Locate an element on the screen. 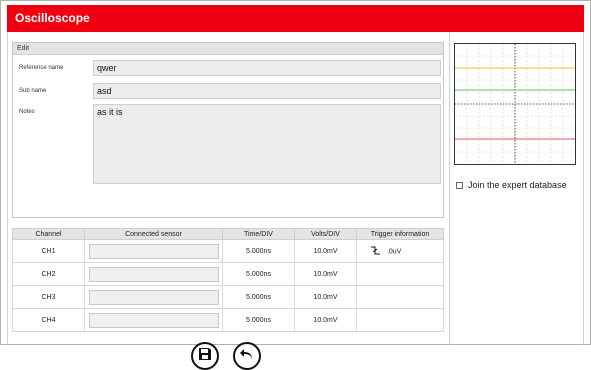  sub-name-input: asd is located at coordinates (267, 91).